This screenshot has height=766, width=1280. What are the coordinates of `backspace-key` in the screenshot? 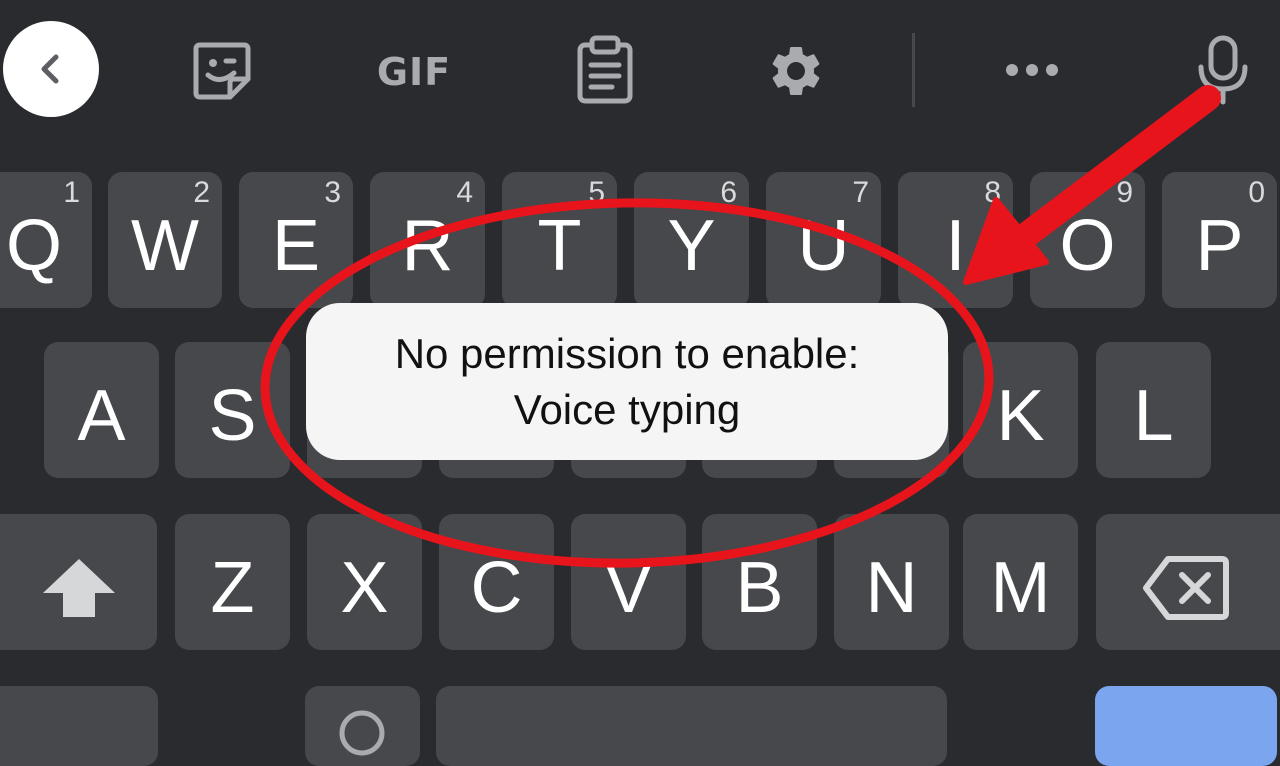 It's located at (1188, 582).